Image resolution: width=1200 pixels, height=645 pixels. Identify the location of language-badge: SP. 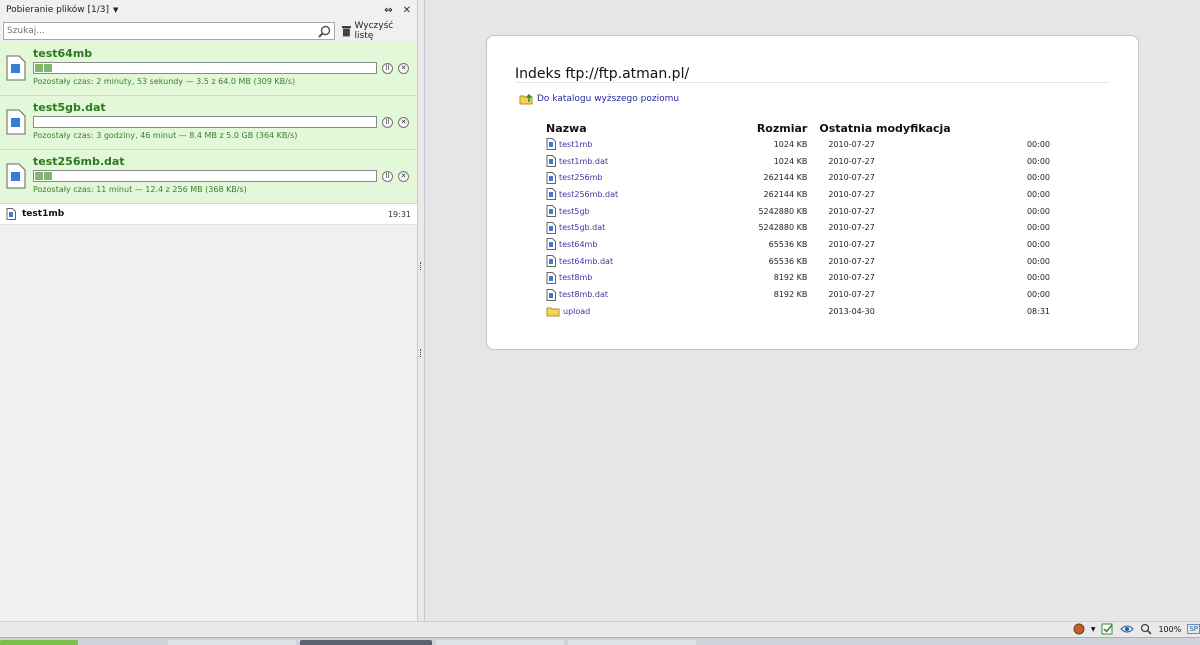
(1193, 629).